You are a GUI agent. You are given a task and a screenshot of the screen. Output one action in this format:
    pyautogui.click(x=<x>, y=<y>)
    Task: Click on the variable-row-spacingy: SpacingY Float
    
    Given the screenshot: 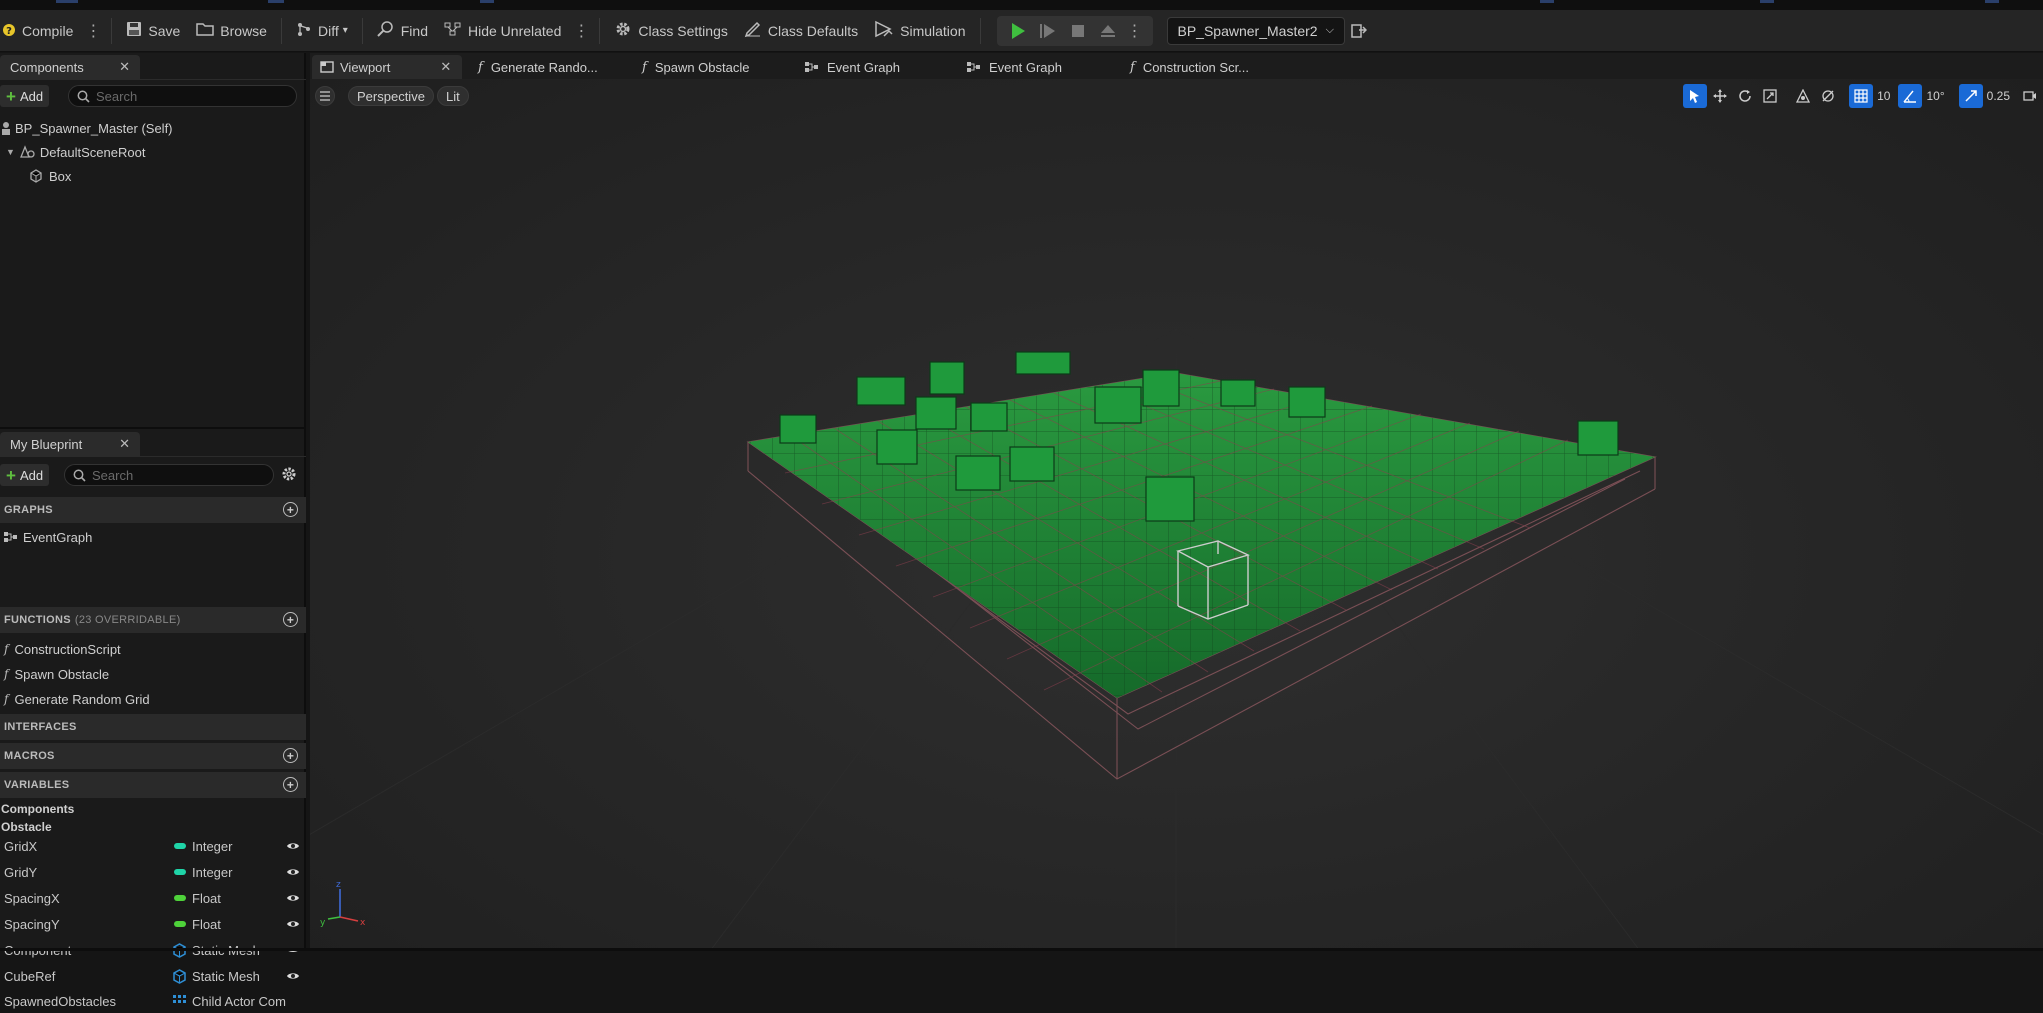 What is the action you would take?
    pyautogui.click(x=153, y=924)
    